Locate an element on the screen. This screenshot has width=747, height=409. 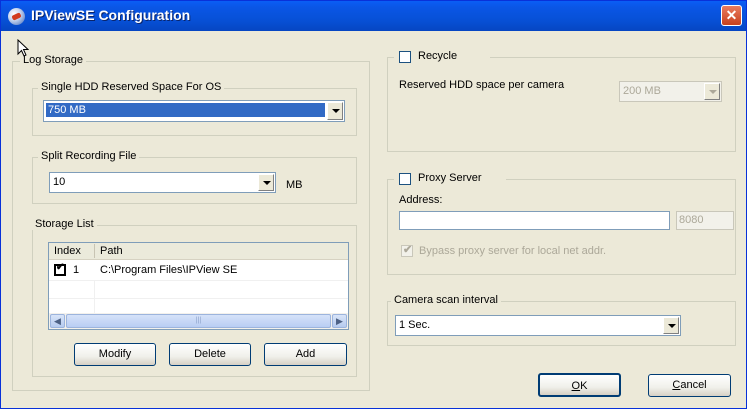
address-label: Address: is located at coordinates (421, 200).